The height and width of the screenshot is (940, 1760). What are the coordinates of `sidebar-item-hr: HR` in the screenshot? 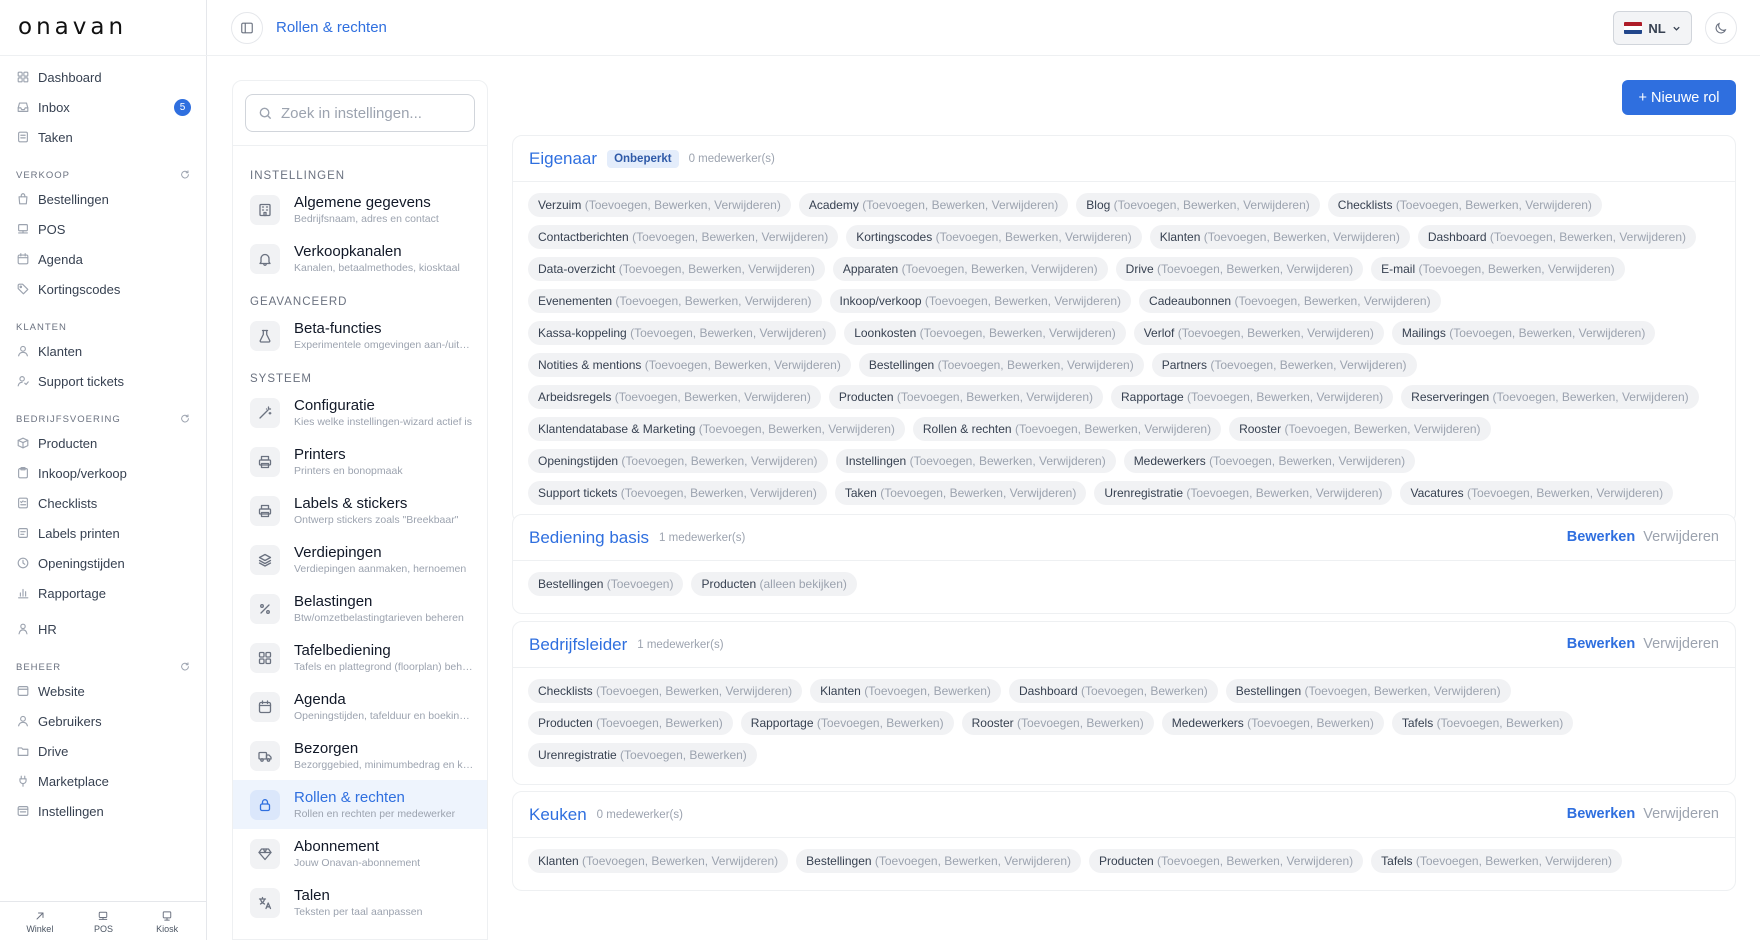 It's located at (103, 629).